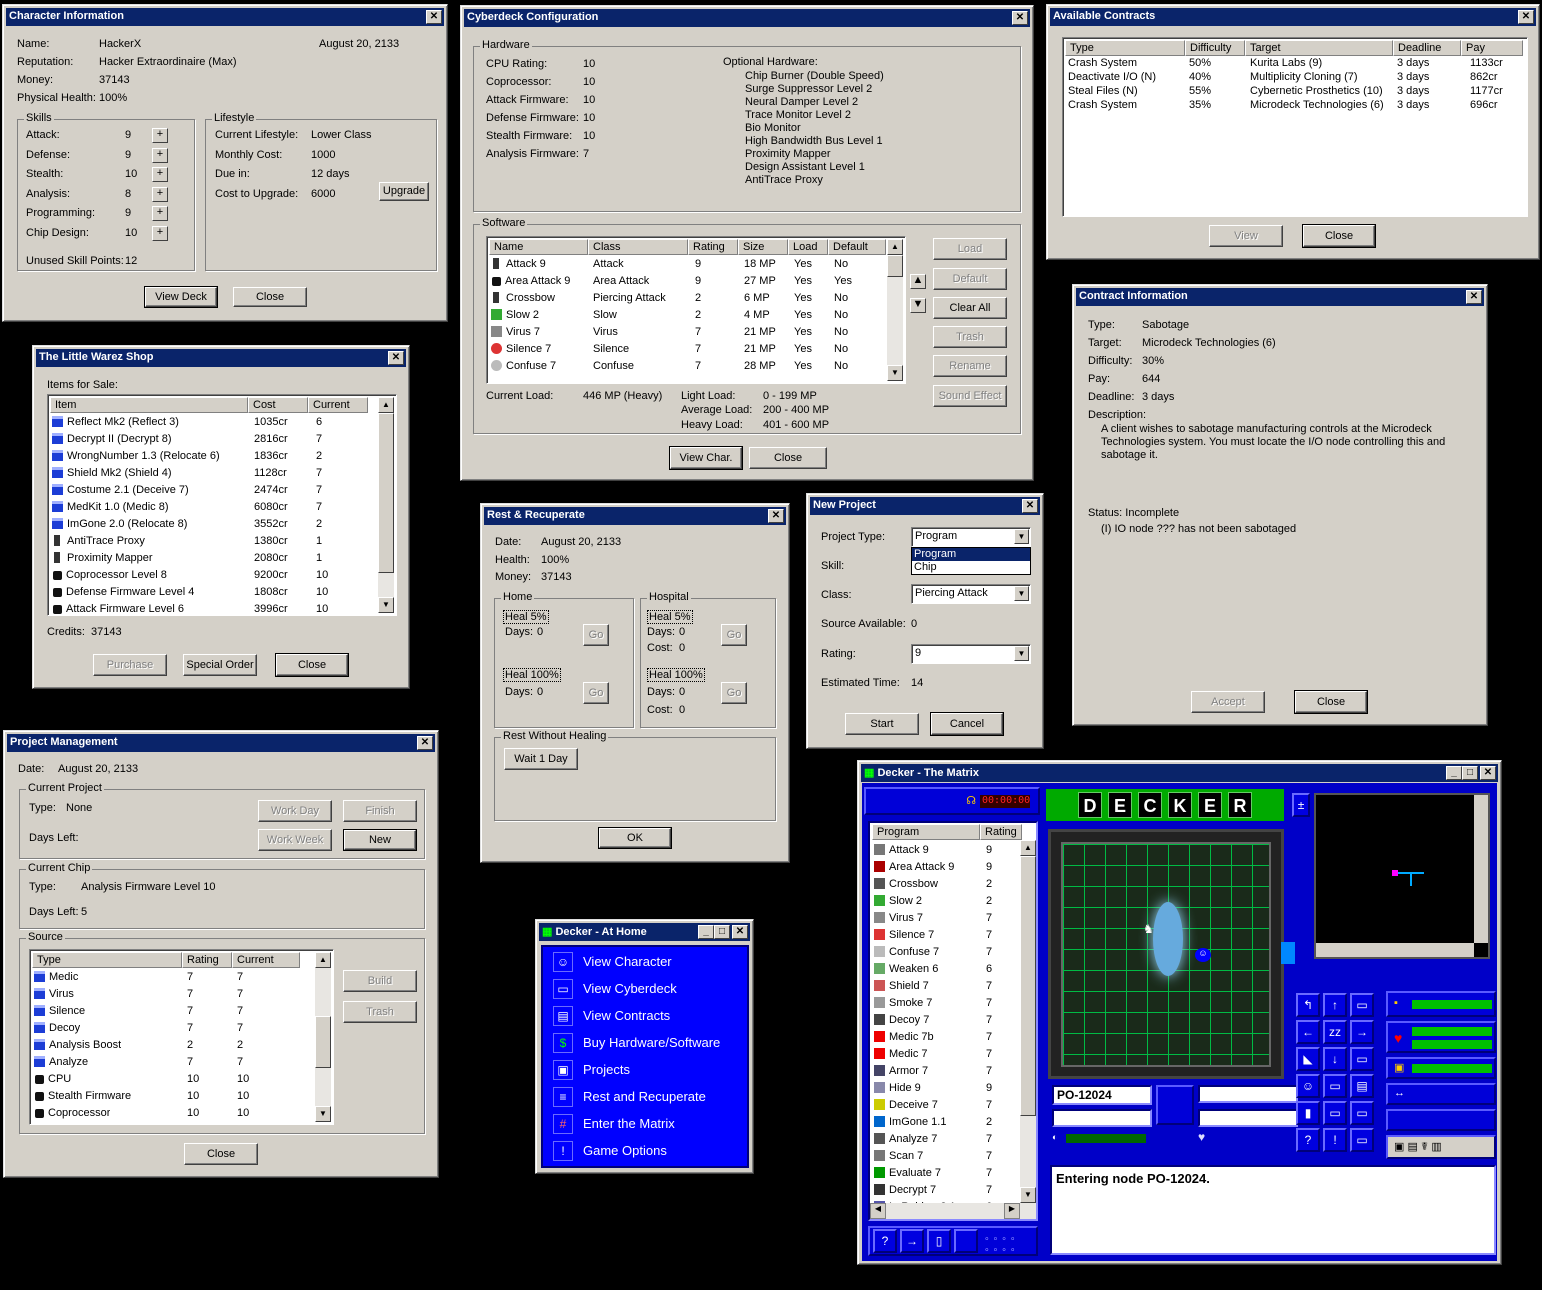  Describe the element at coordinates (1293, 17) in the screenshot. I see `title-bar: Available Contracts ✕` at that location.